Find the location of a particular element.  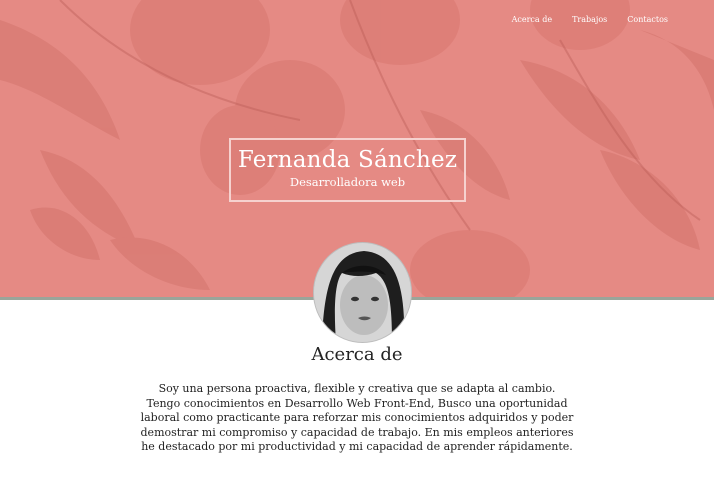

nav-link-works: Trabajos is located at coordinates (589, 19).